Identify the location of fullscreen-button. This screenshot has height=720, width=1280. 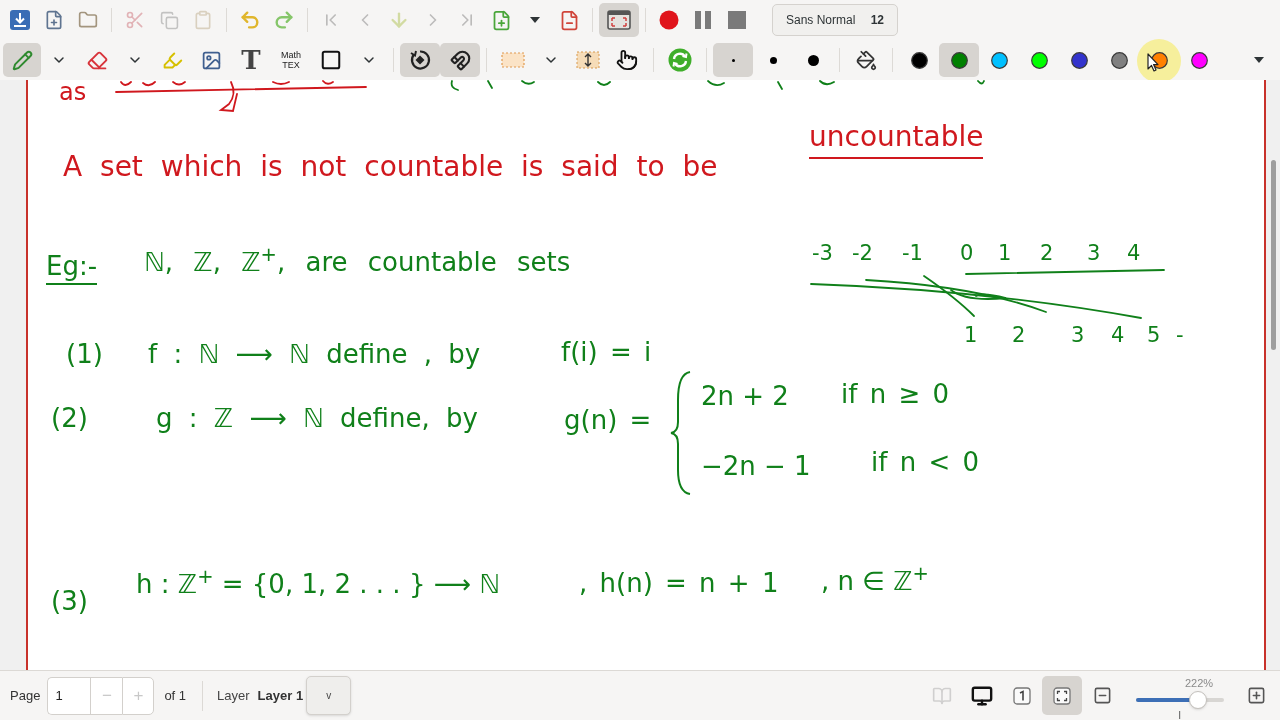
(619, 20).